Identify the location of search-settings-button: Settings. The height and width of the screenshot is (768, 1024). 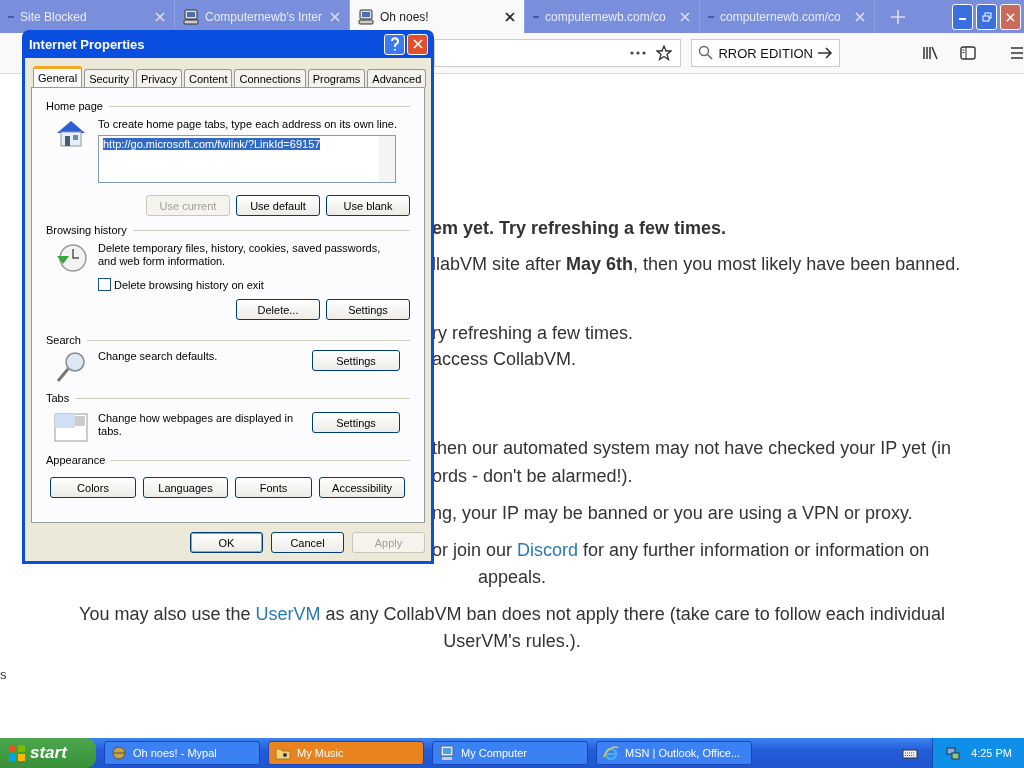
(356, 360).